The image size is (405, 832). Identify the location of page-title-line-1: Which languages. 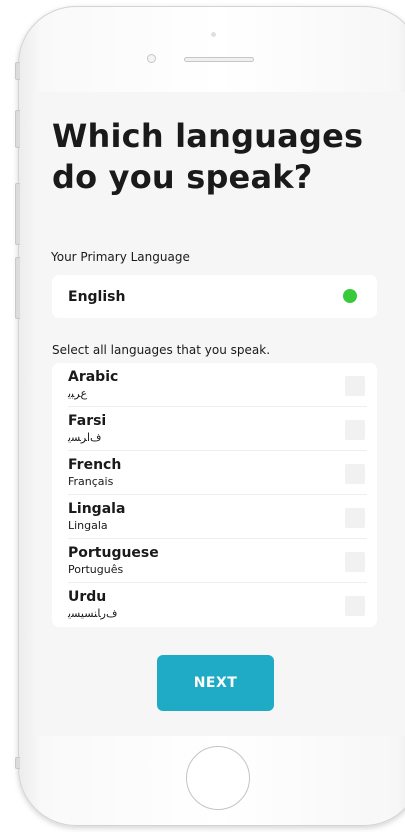
(208, 136).